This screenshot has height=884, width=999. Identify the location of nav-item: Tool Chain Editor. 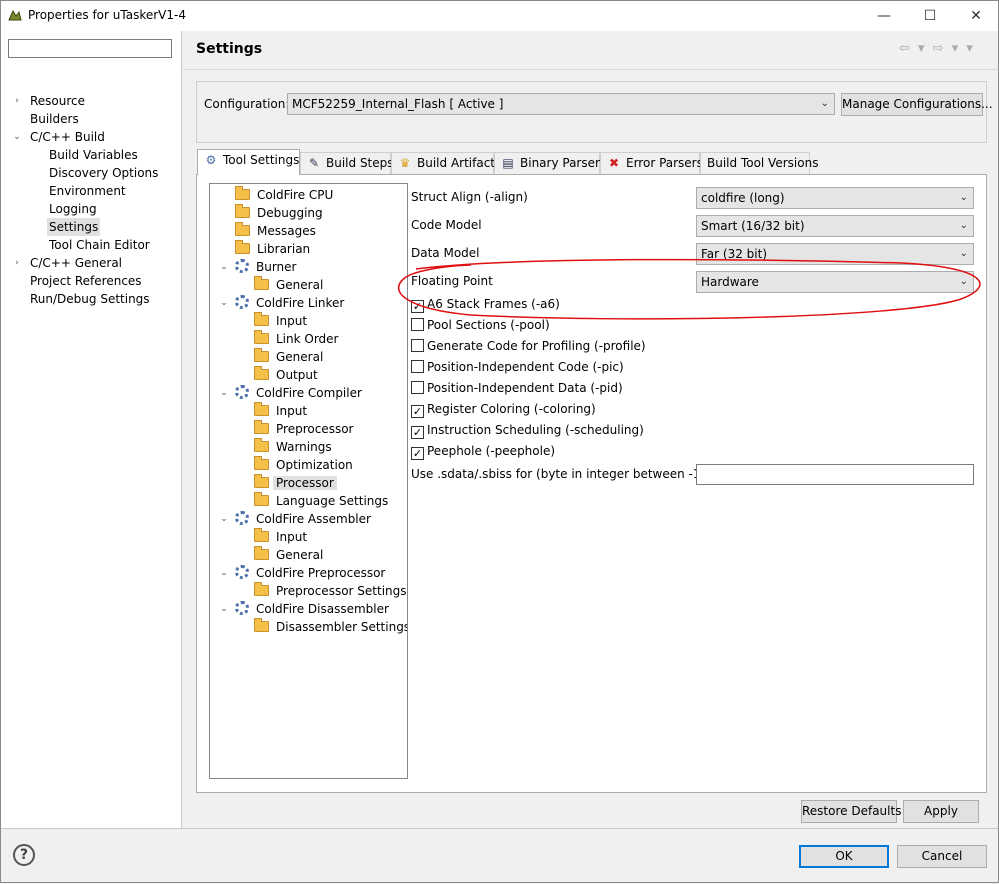
(99, 245).